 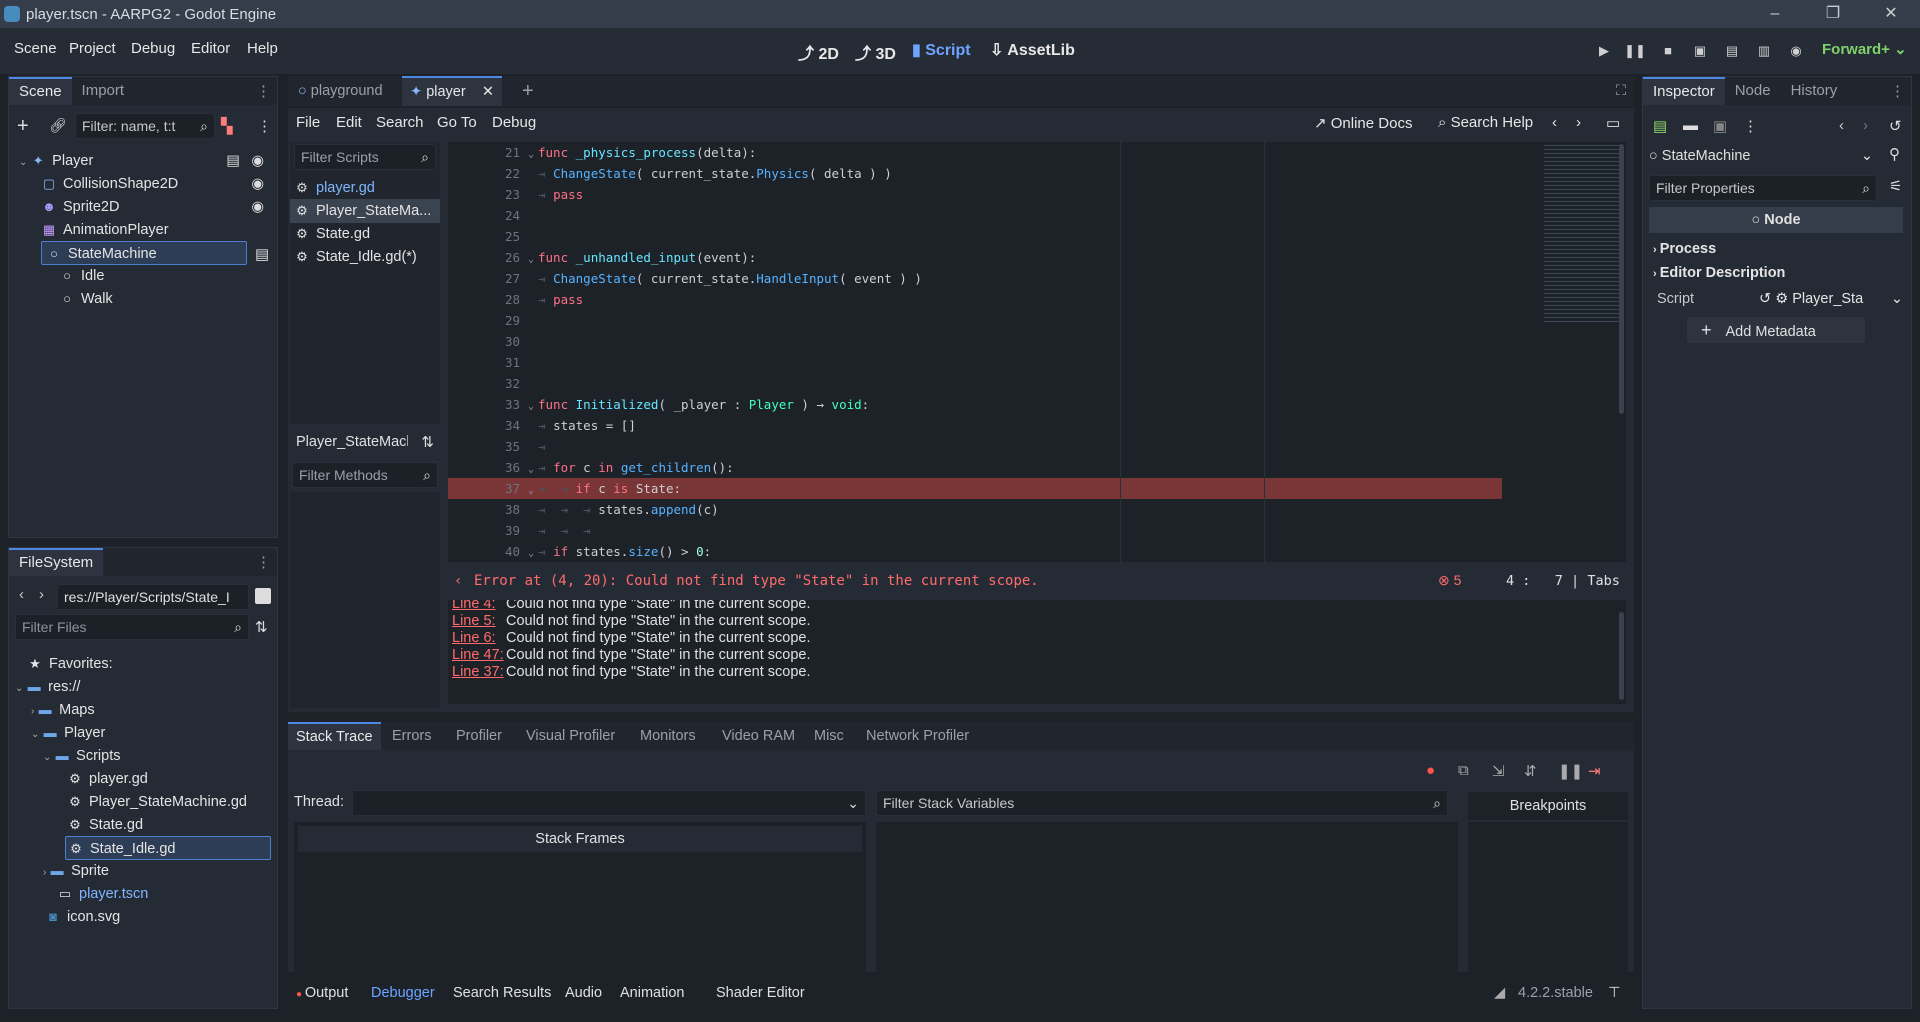 What do you see at coordinates (502, 993) in the screenshot?
I see `bottom-tab-search-results: Search Results` at bounding box center [502, 993].